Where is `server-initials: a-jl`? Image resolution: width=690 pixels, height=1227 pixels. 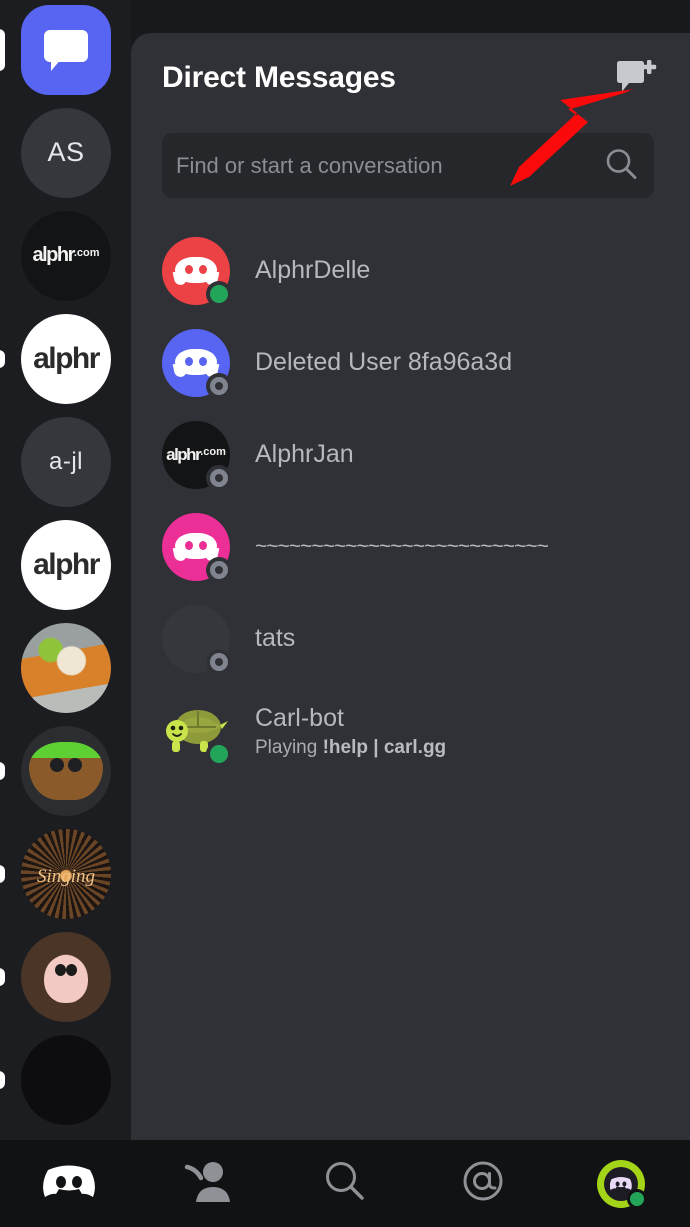
server-initials: a-jl is located at coordinates (65, 461).